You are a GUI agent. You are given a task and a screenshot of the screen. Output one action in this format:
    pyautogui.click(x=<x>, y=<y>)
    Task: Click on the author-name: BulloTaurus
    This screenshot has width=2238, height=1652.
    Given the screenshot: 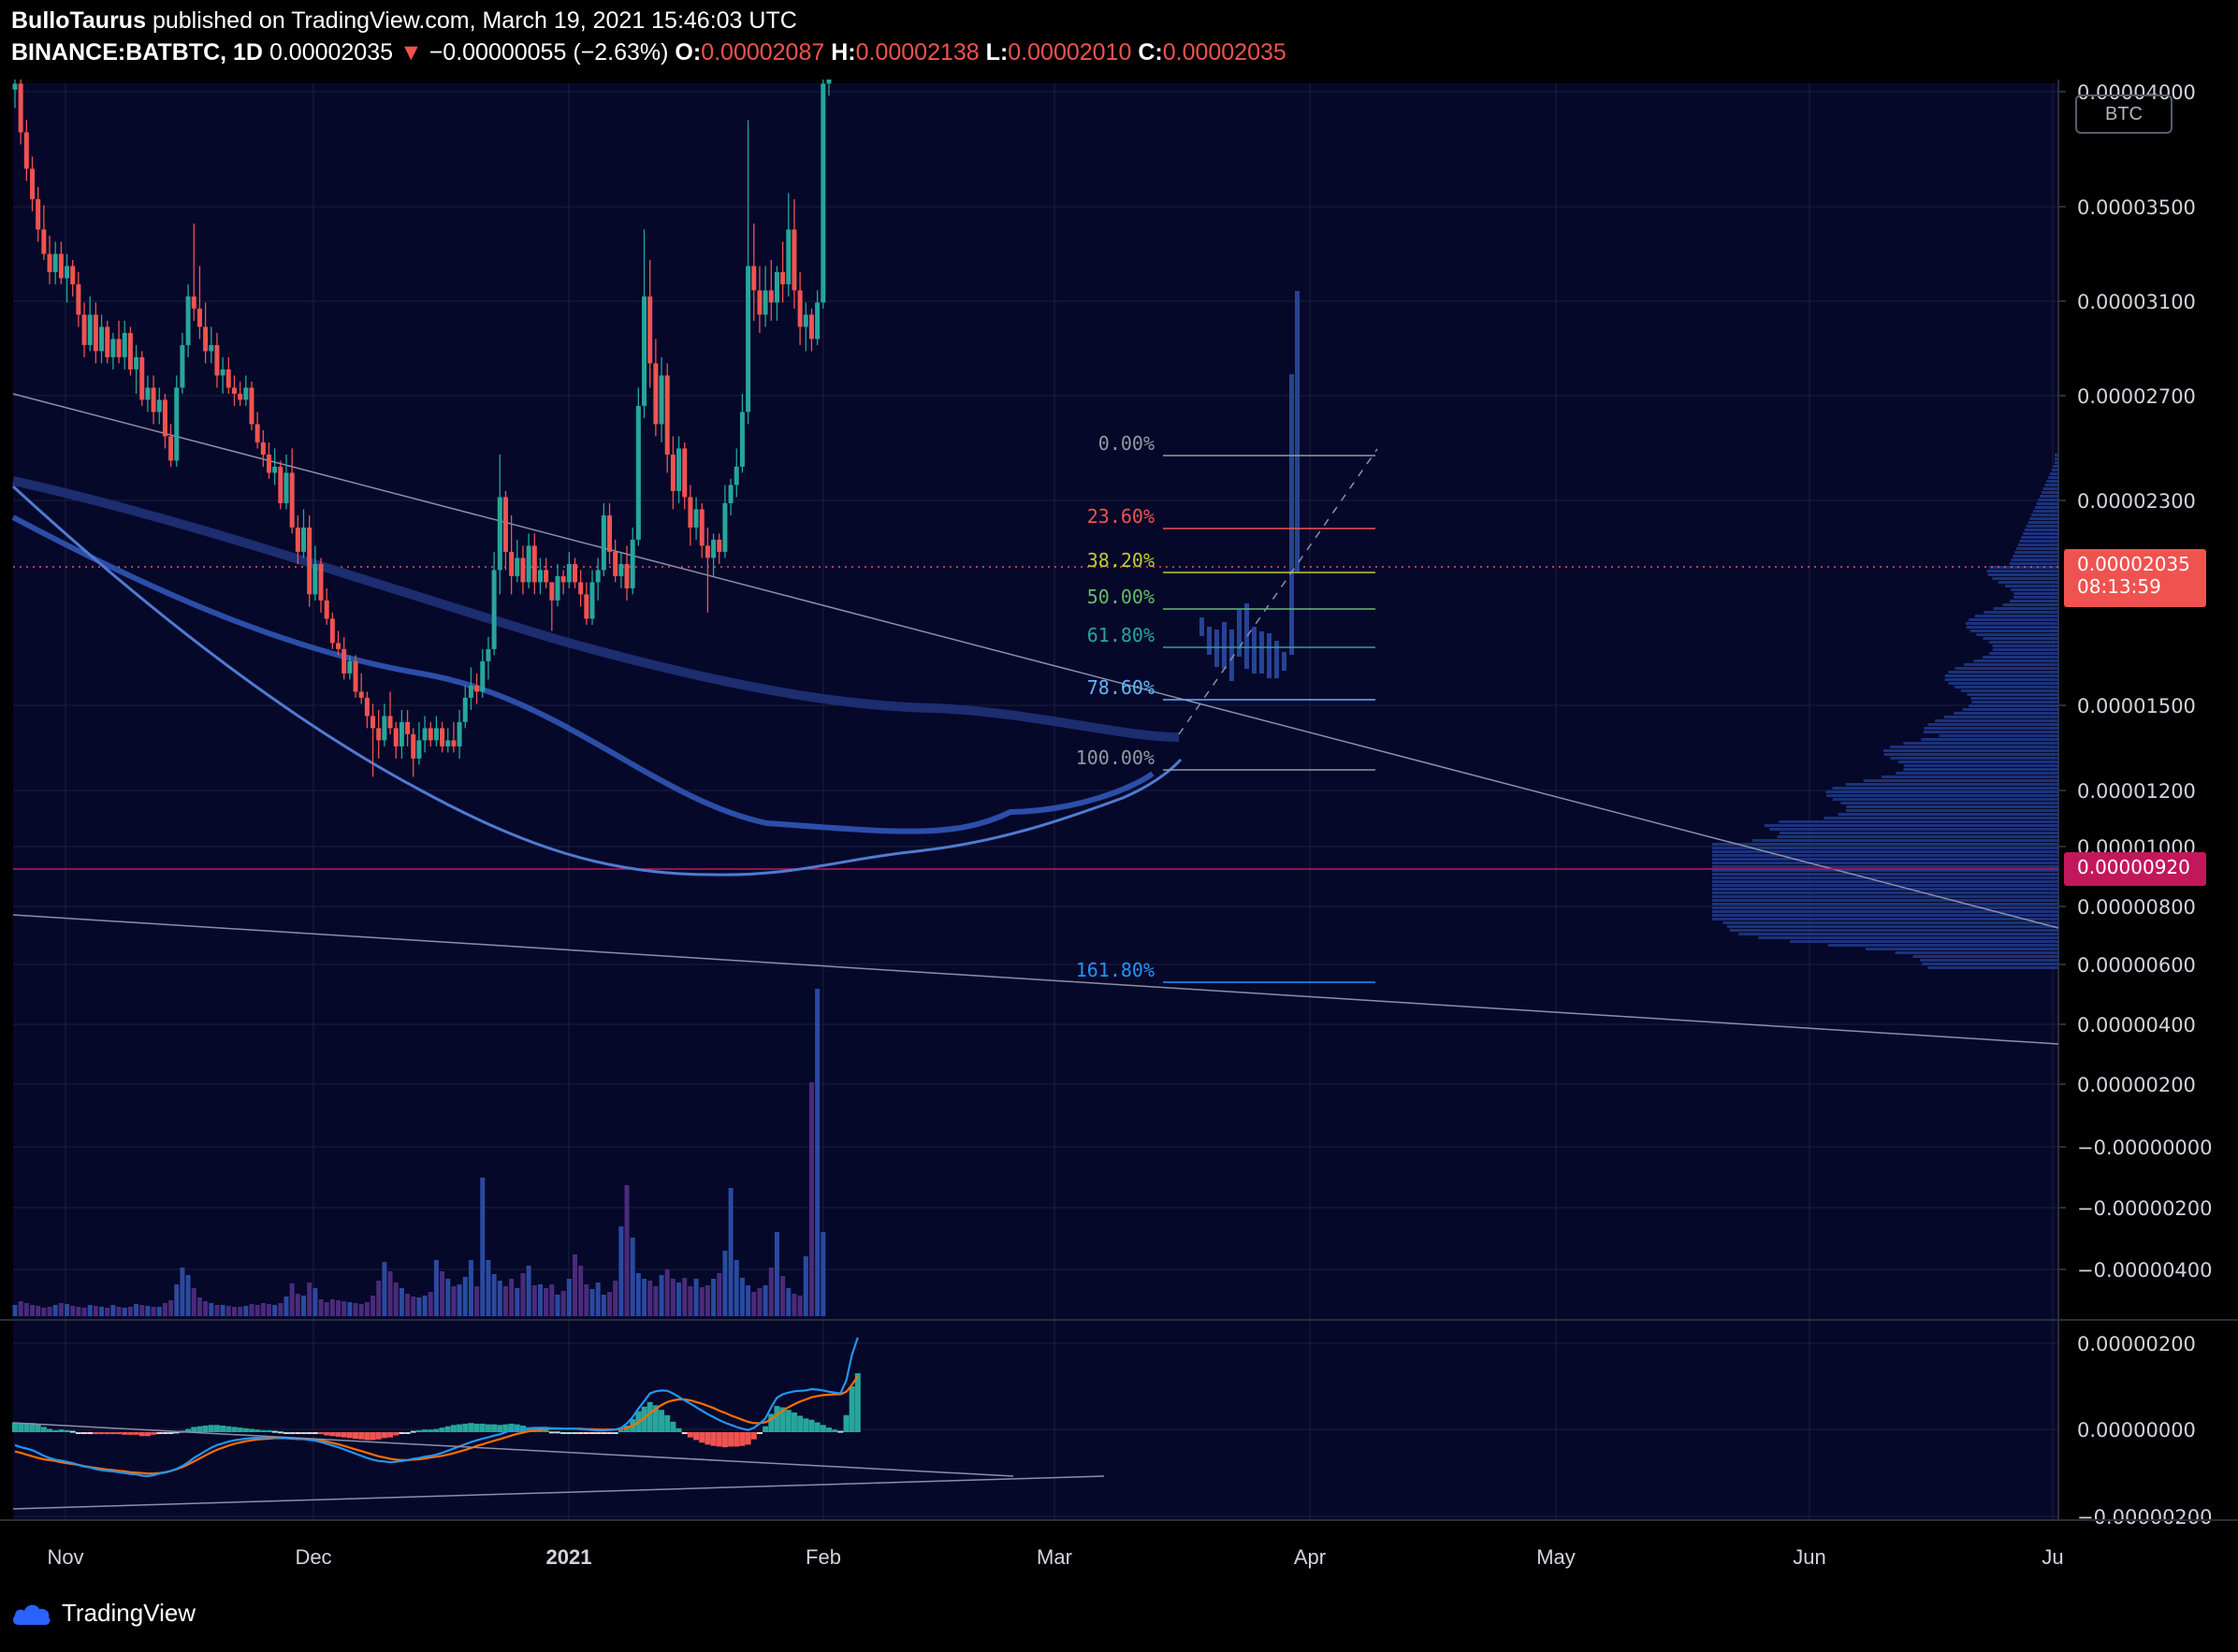 What is the action you would take?
    pyautogui.click(x=78, y=20)
    